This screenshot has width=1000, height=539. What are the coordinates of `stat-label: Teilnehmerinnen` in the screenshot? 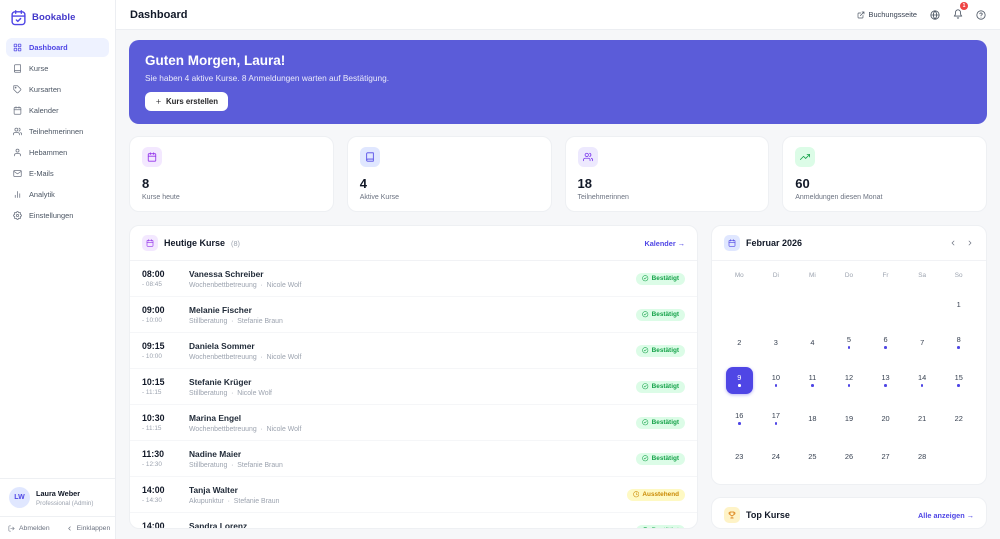 It's located at (603, 197).